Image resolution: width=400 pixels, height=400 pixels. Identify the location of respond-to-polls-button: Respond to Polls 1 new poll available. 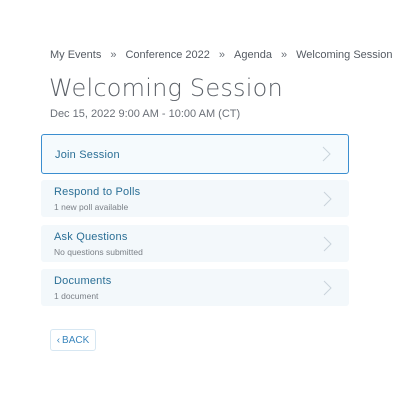
(195, 198).